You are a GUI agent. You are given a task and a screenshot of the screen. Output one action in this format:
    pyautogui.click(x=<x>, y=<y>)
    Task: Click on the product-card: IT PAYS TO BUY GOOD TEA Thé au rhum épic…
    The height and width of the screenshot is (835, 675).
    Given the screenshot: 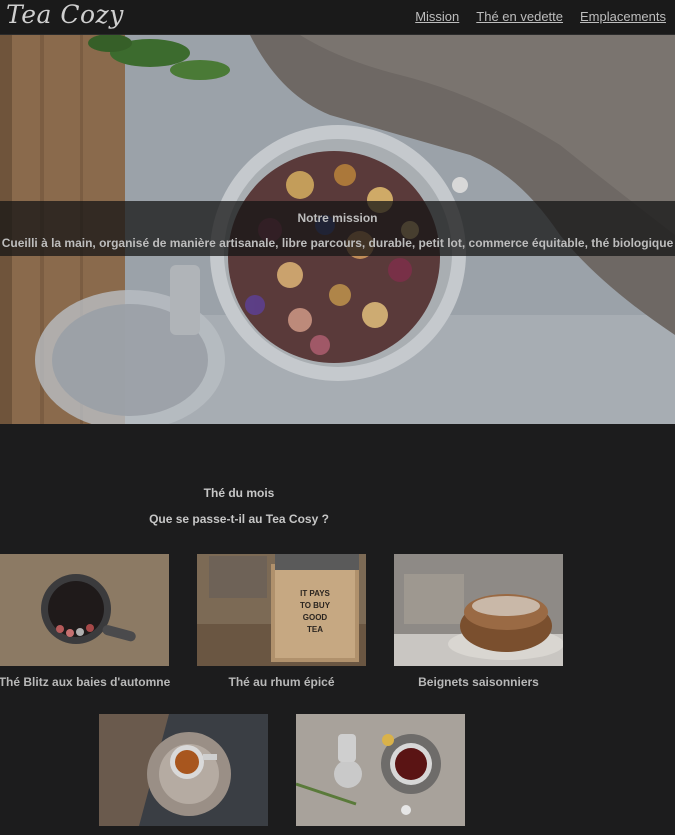 What is the action you would take?
    pyautogui.click(x=281, y=621)
    